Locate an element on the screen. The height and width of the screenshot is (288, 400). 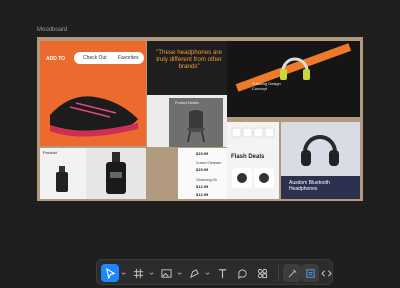
item-price: $15.99 is located at coordinates (202, 169).